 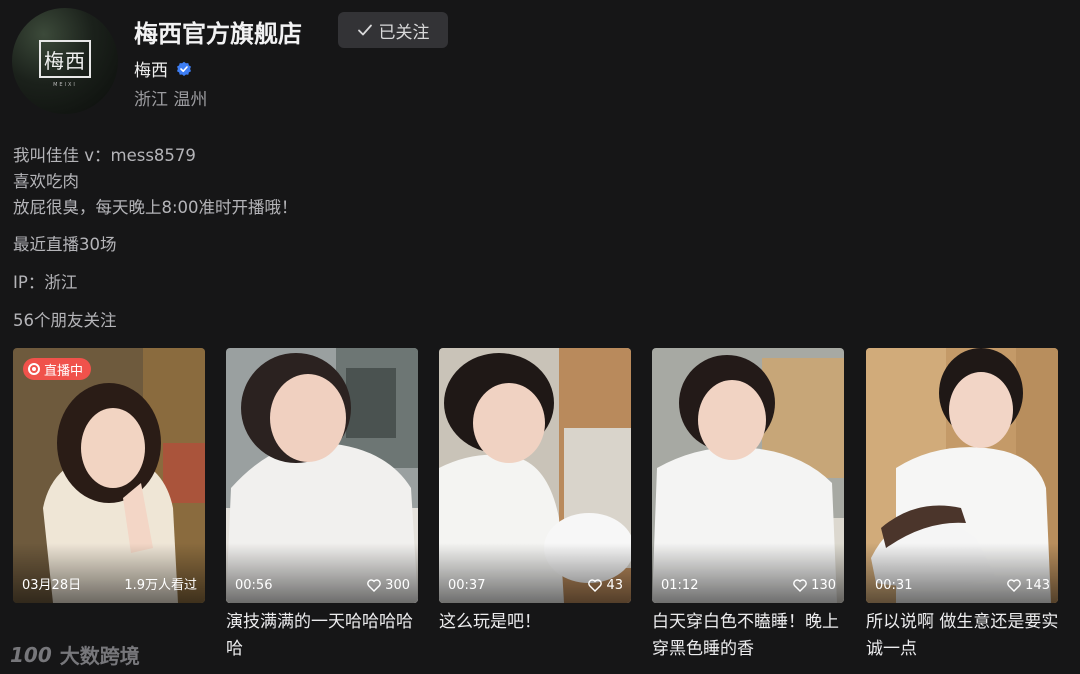 I want to click on video-likes: 43, so click(x=605, y=585).